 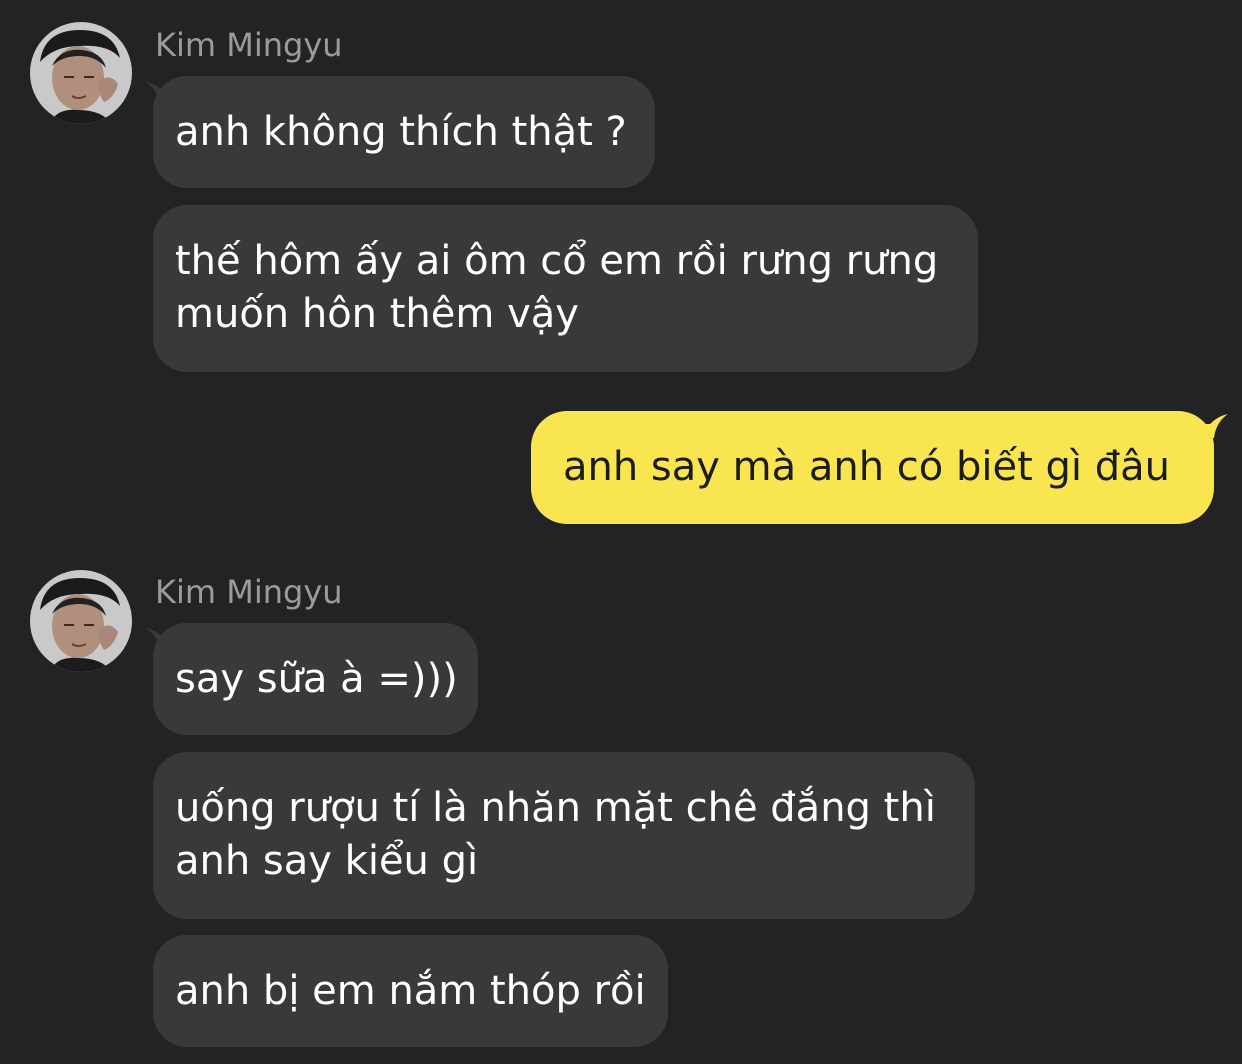 What do you see at coordinates (327, 861) in the screenshot?
I see `message-text-line: anh say kiểu gì` at bounding box center [327, 861].